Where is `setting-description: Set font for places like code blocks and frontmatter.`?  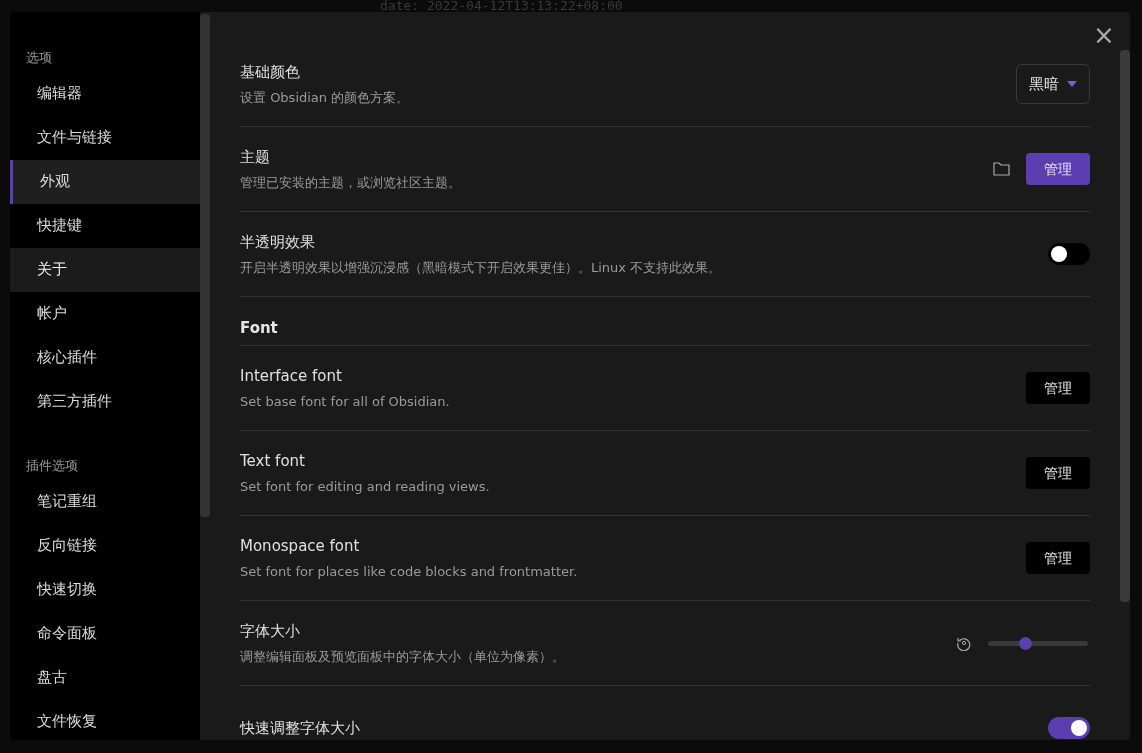 setting-description: Set font for places like code blocks and frontmatter. is located at coordinates (409, 571).